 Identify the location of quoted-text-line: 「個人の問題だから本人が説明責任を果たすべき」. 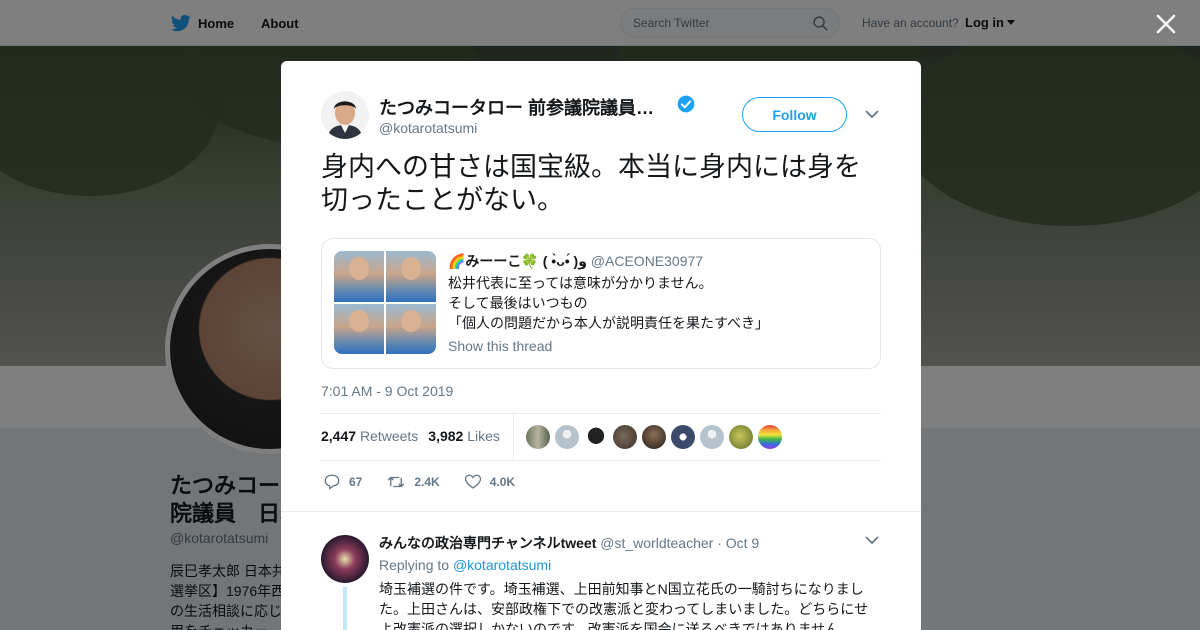
(609, 323).